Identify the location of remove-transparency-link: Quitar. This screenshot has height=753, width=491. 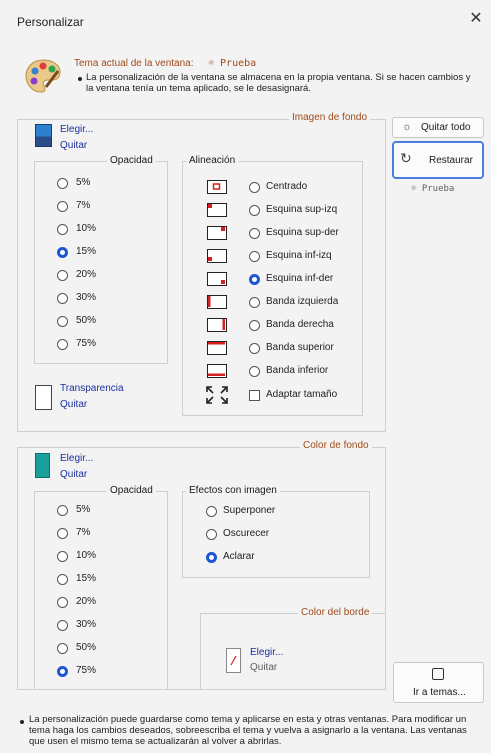
(73, 404).